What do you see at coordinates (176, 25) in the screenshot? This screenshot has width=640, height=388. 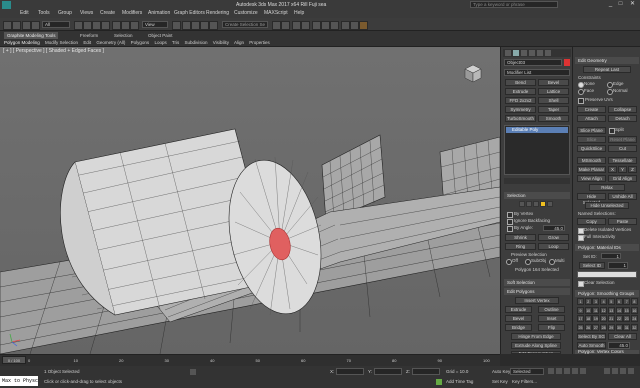 I see `pivot-icon` at bounding box center [176, 25].